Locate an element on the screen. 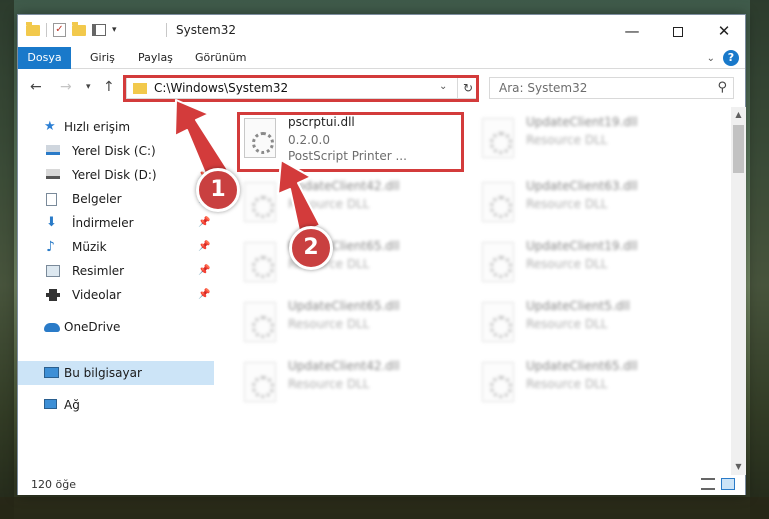  scroll-thumb is located at coordinates (738, 149).